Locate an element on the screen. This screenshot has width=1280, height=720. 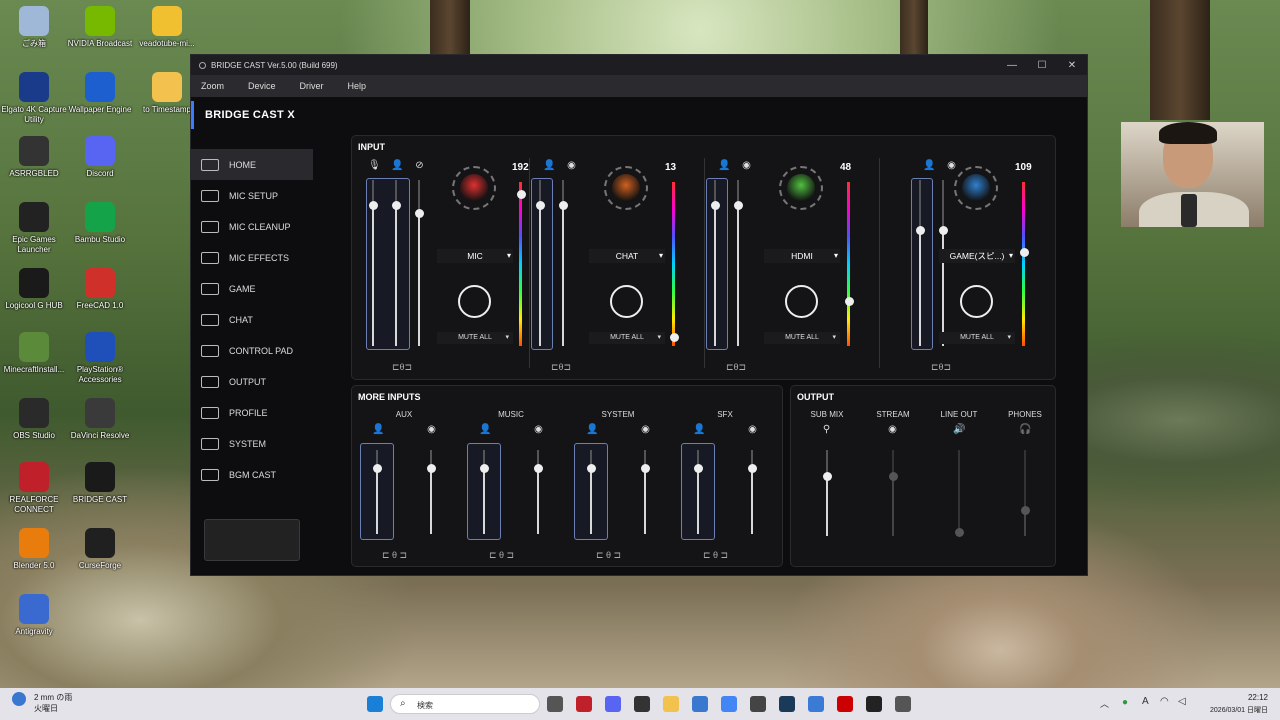
input-source-select: GAME(スピ...) is located at coordinates (977, 256).